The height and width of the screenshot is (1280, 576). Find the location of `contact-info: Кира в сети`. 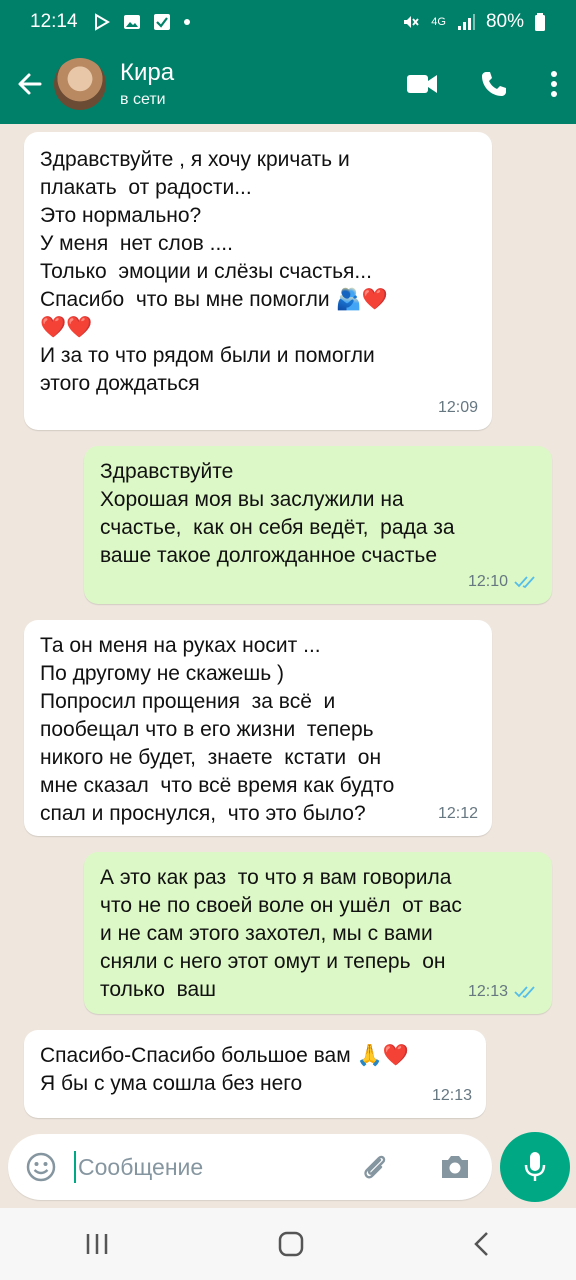

contact-info: Кира в сети is located at coordinates (147, 84).